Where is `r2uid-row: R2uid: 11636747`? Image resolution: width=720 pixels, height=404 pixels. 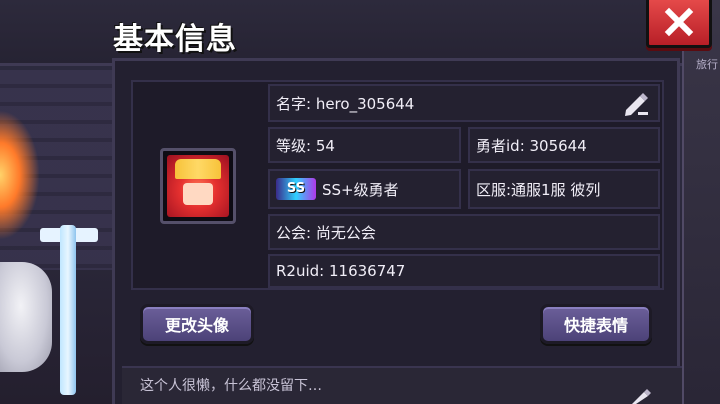 r2uid-row: R2uid: 11636747 is located at coordinates (464, 271).